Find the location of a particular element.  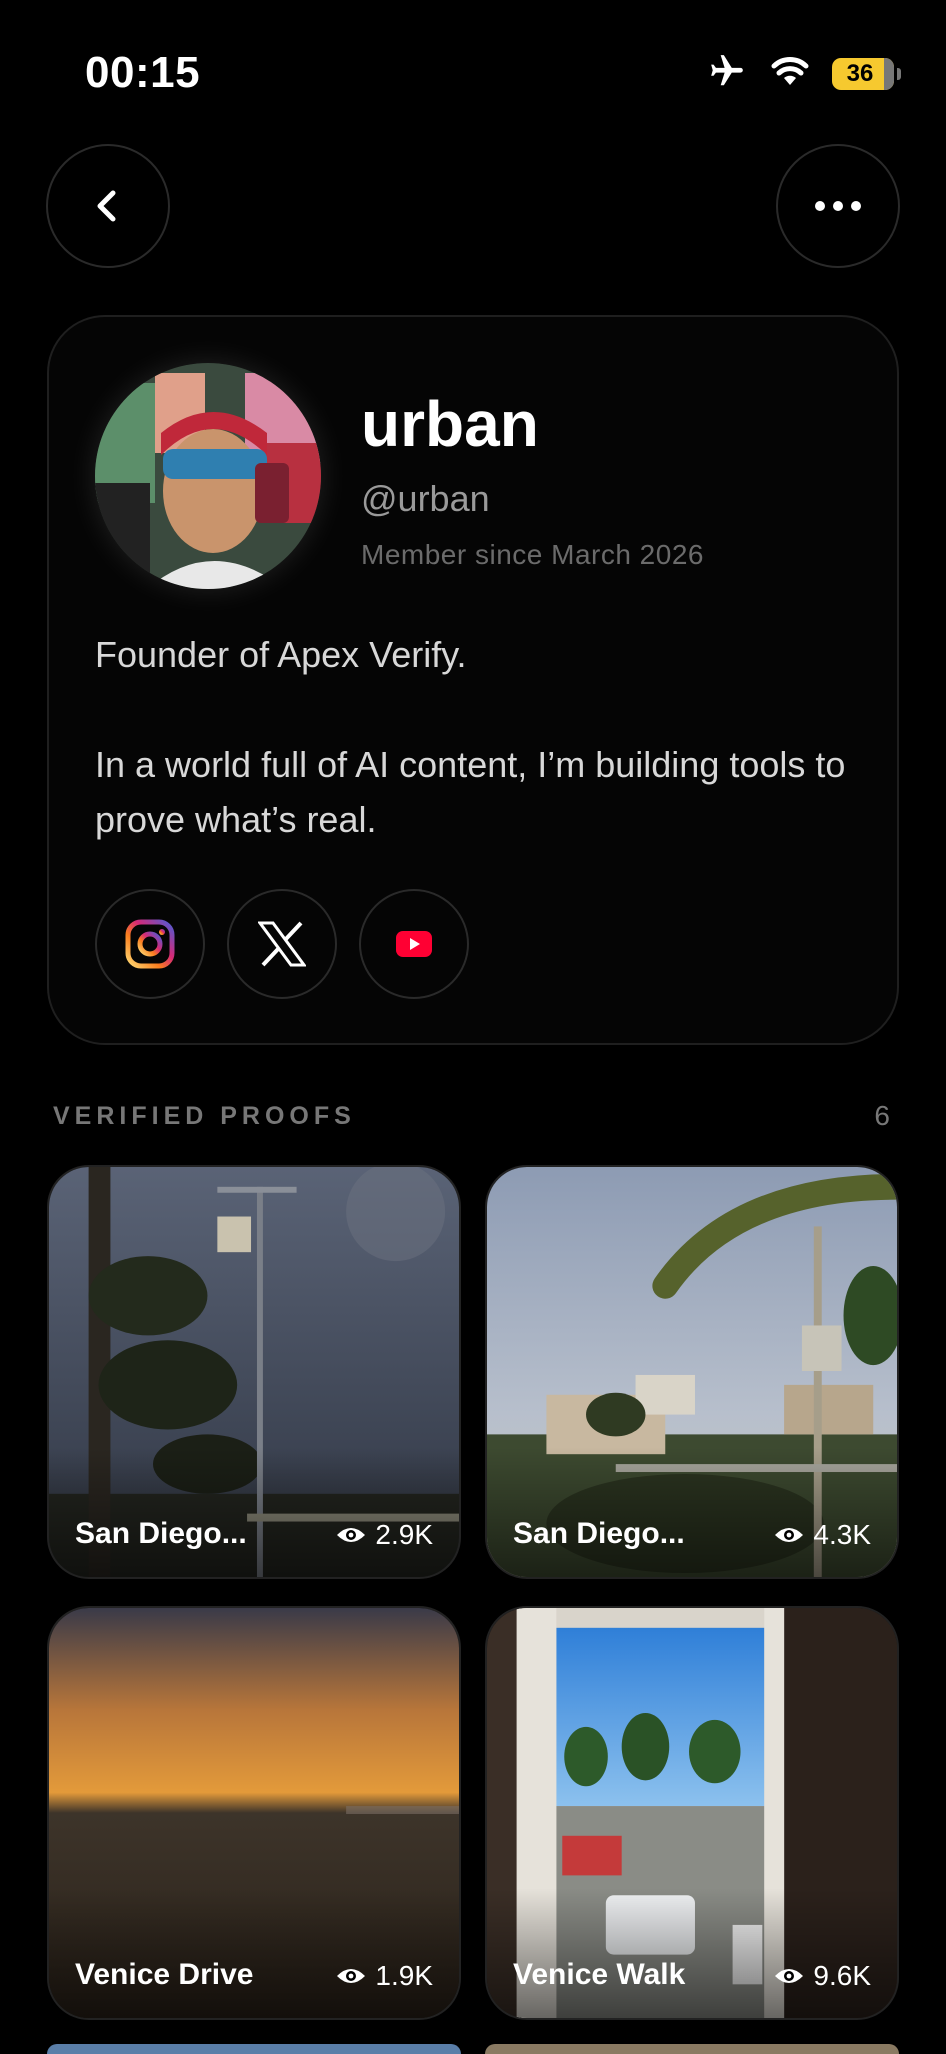

x-button is located at coordinates (282, 944).